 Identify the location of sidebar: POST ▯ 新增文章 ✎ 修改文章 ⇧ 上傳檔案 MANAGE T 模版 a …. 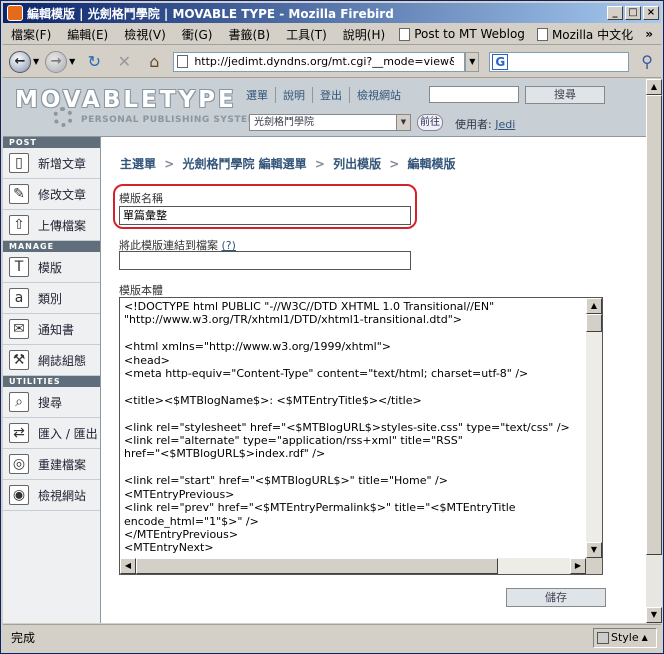
(52, 380).